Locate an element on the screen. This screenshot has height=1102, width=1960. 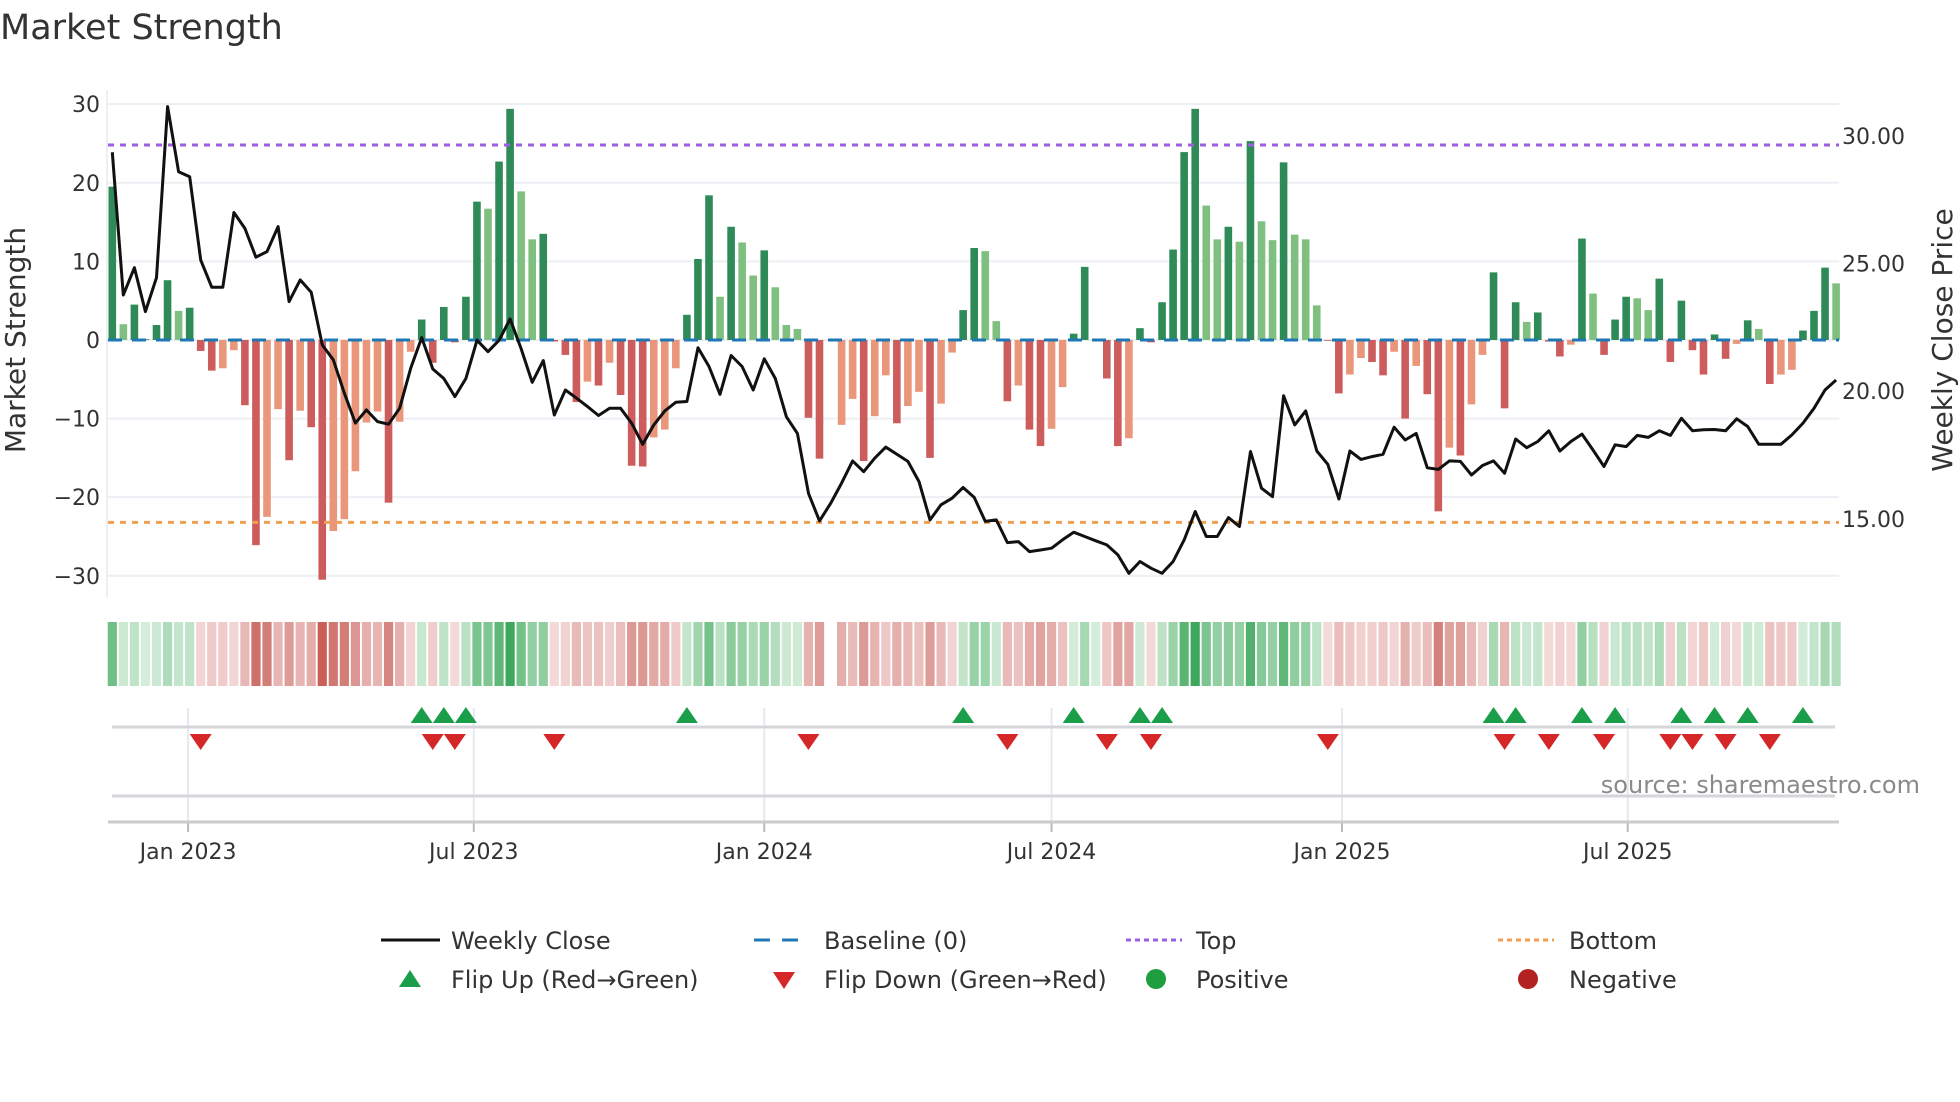
circle-icon is located at coordinates (1156, 979).